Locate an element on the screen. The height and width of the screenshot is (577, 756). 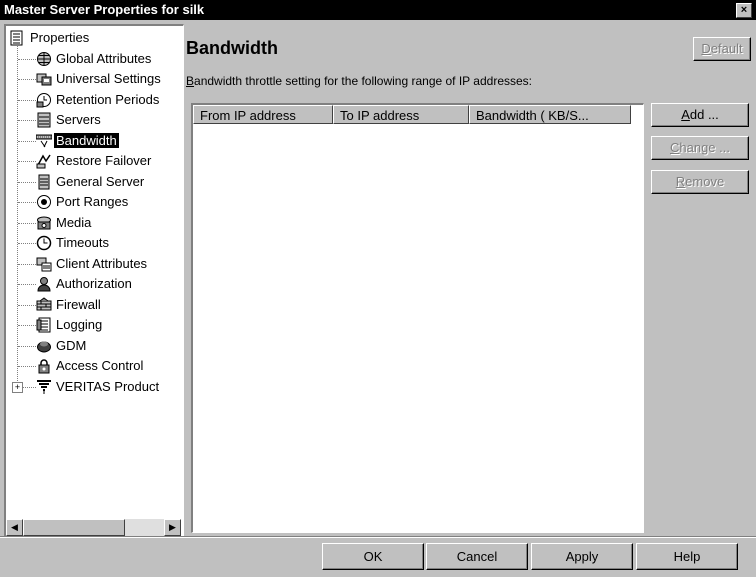
tree-item-firewall: Firewall is located at coordinates (78, 305).